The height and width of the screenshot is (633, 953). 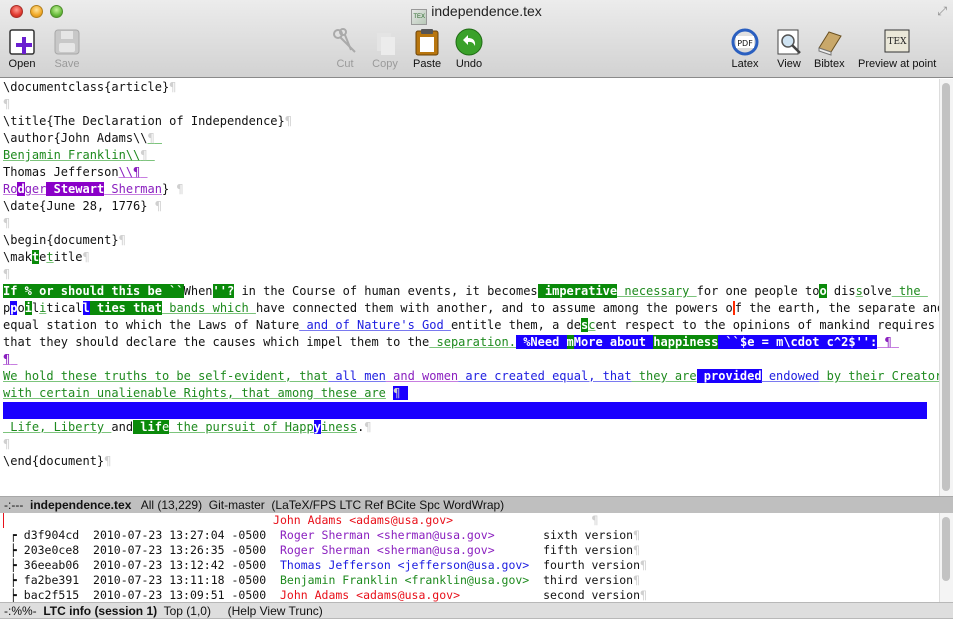 I want to click on open-label: Open, so click(x=22, y=64).